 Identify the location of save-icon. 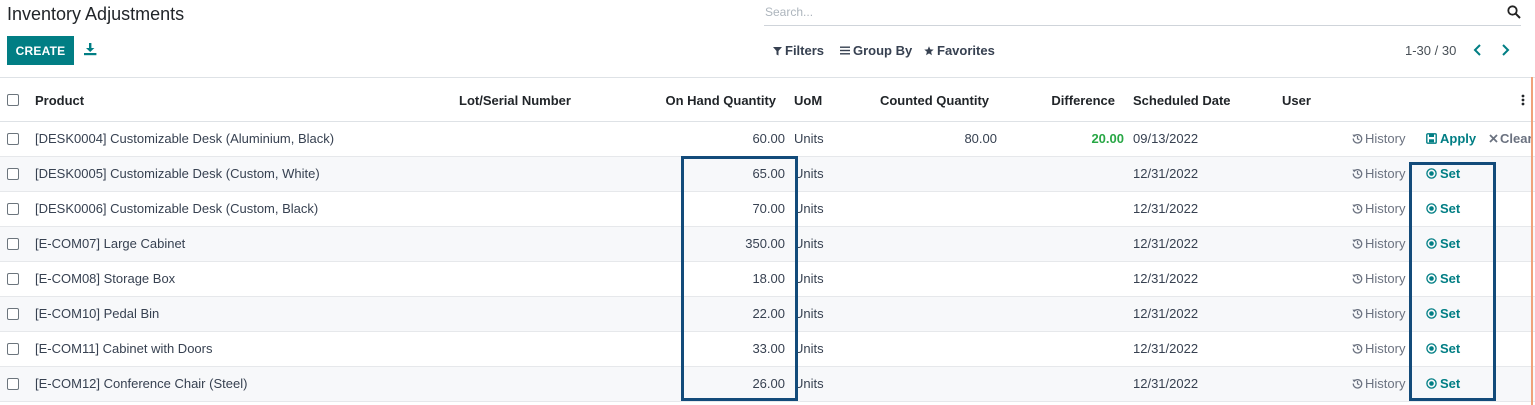
(1431, 138).